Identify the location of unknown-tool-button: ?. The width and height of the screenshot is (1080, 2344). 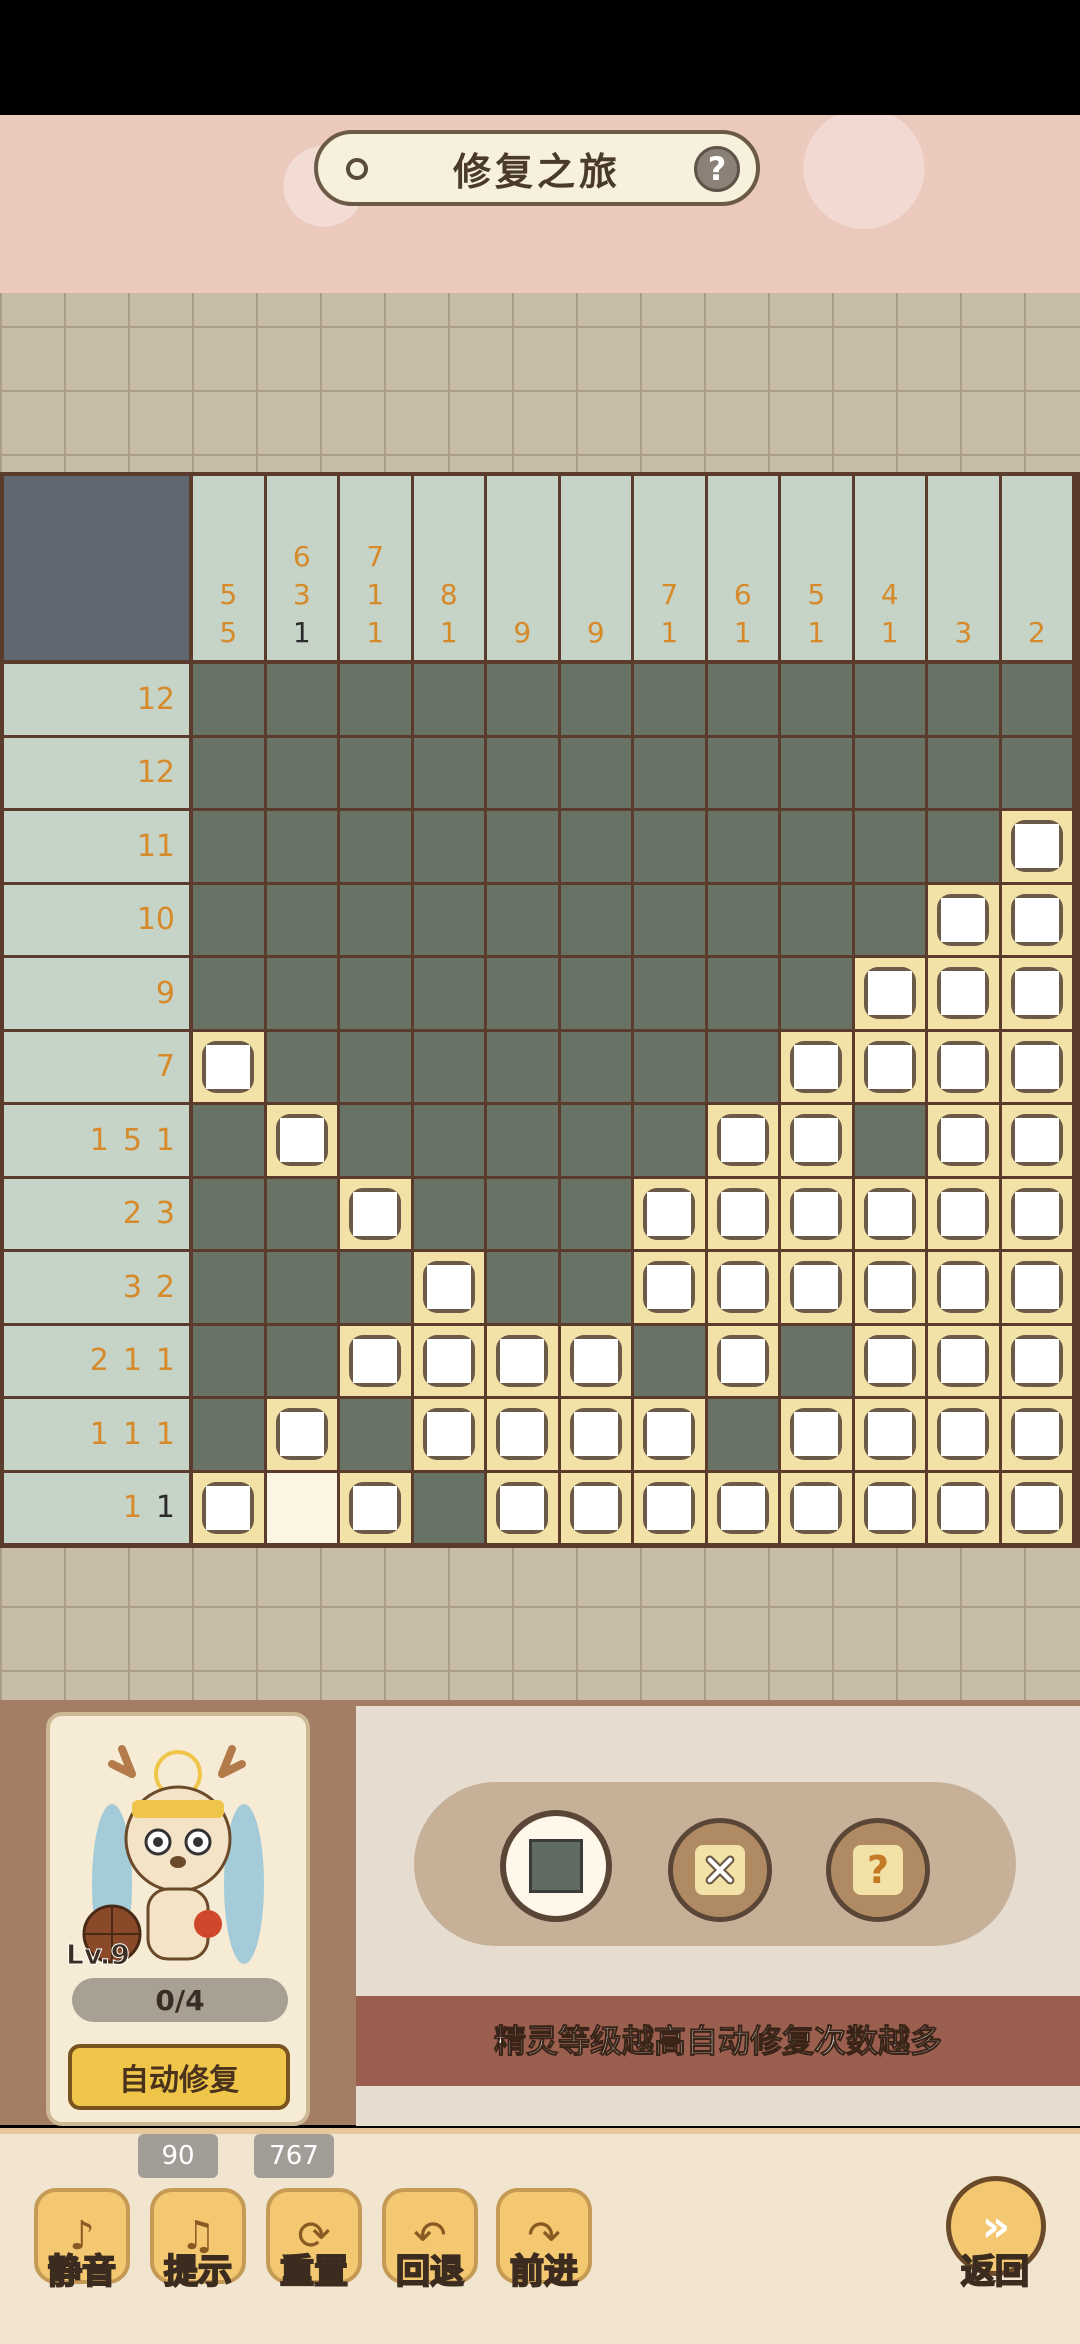
(878, 1870).